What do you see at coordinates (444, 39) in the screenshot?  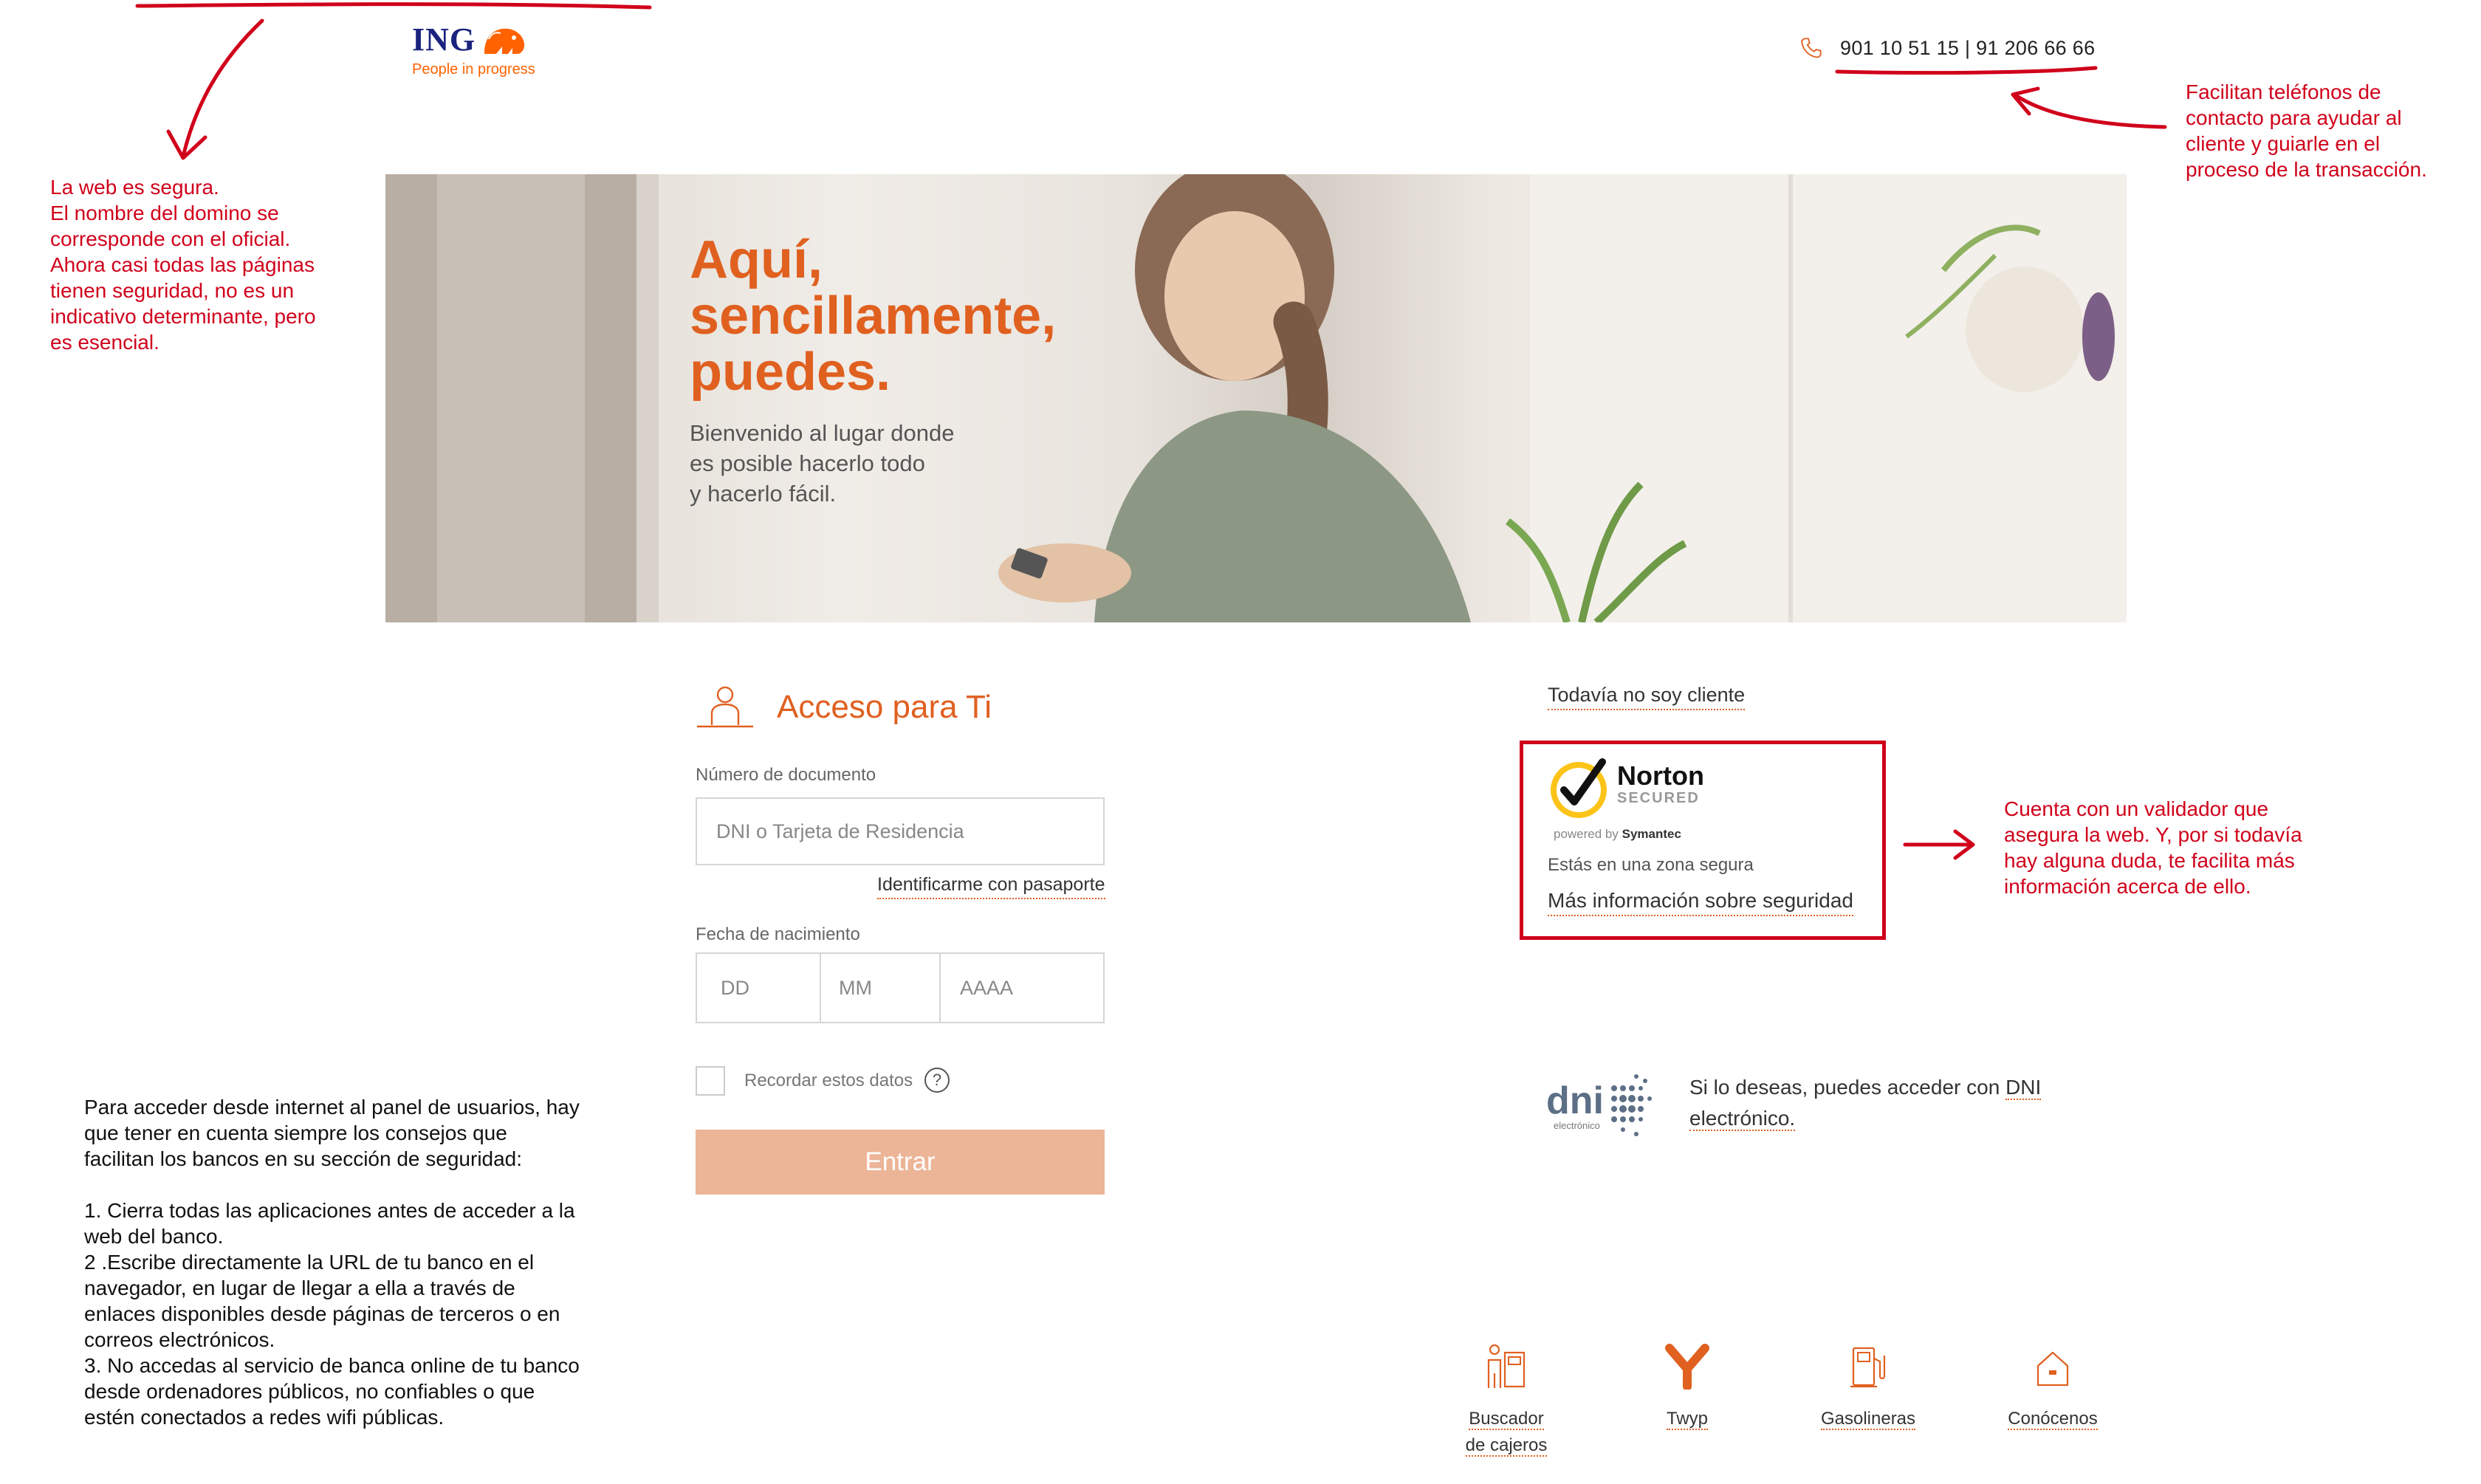 I see `logo-wordmark: ING` at bounding box center [444, 39].